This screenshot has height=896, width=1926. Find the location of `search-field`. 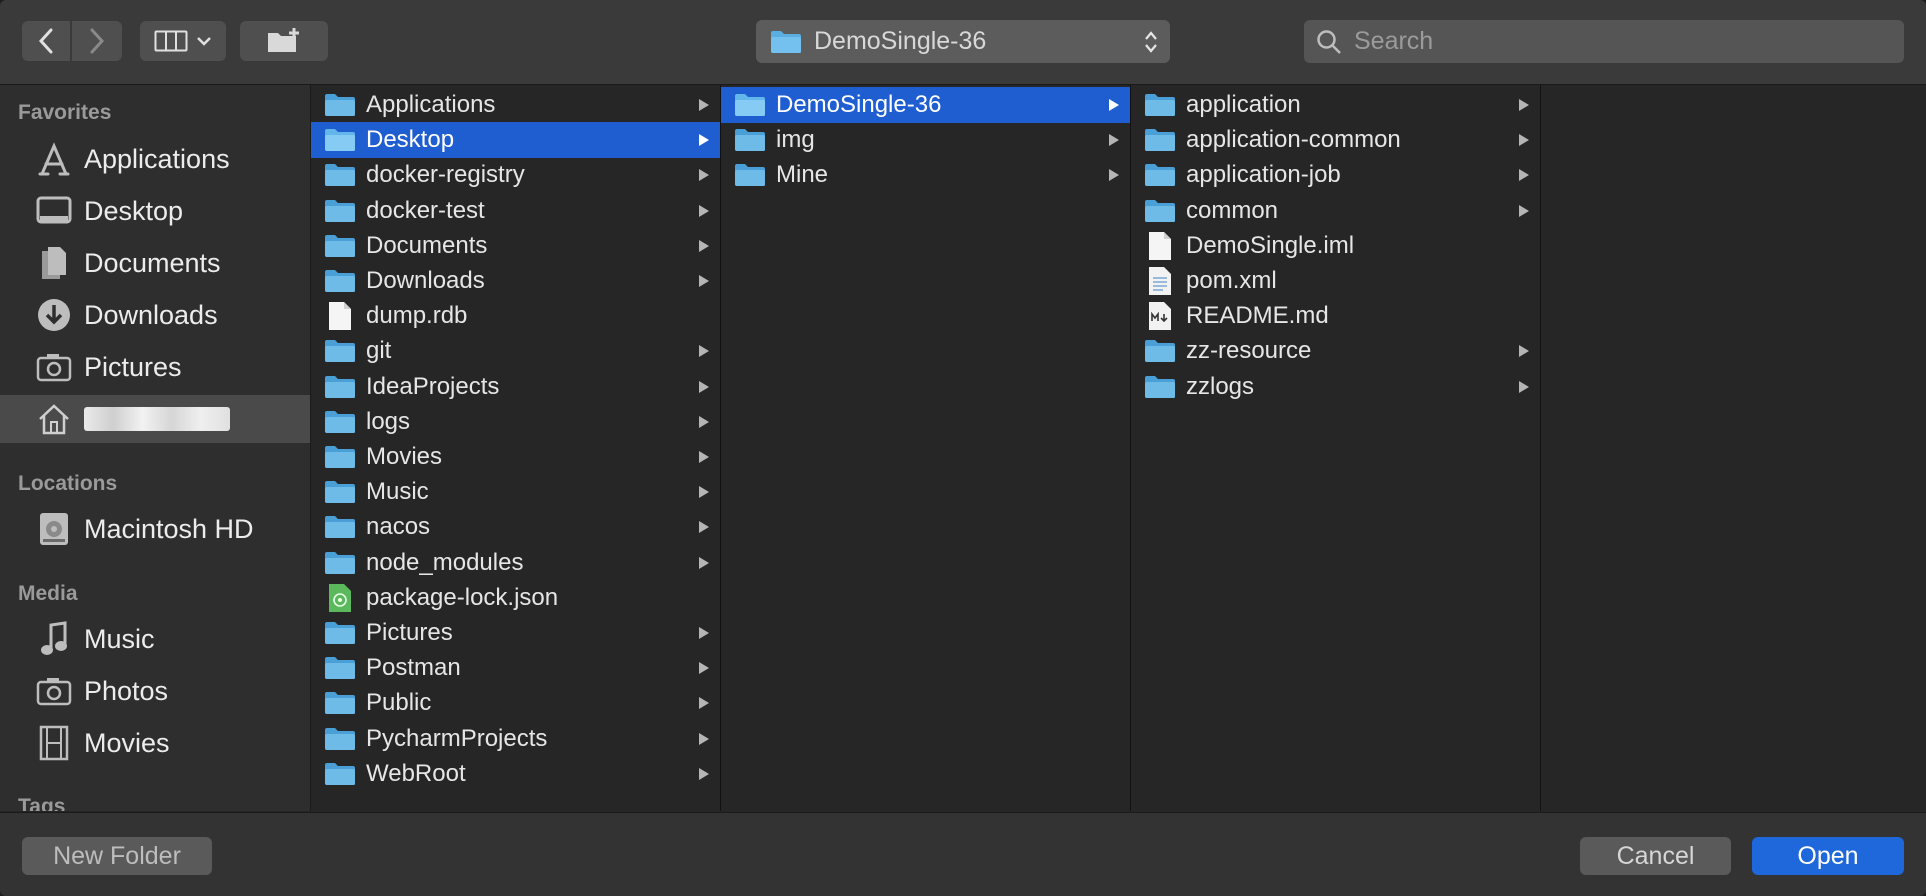

search-field is located at coordinates (1604, 41).